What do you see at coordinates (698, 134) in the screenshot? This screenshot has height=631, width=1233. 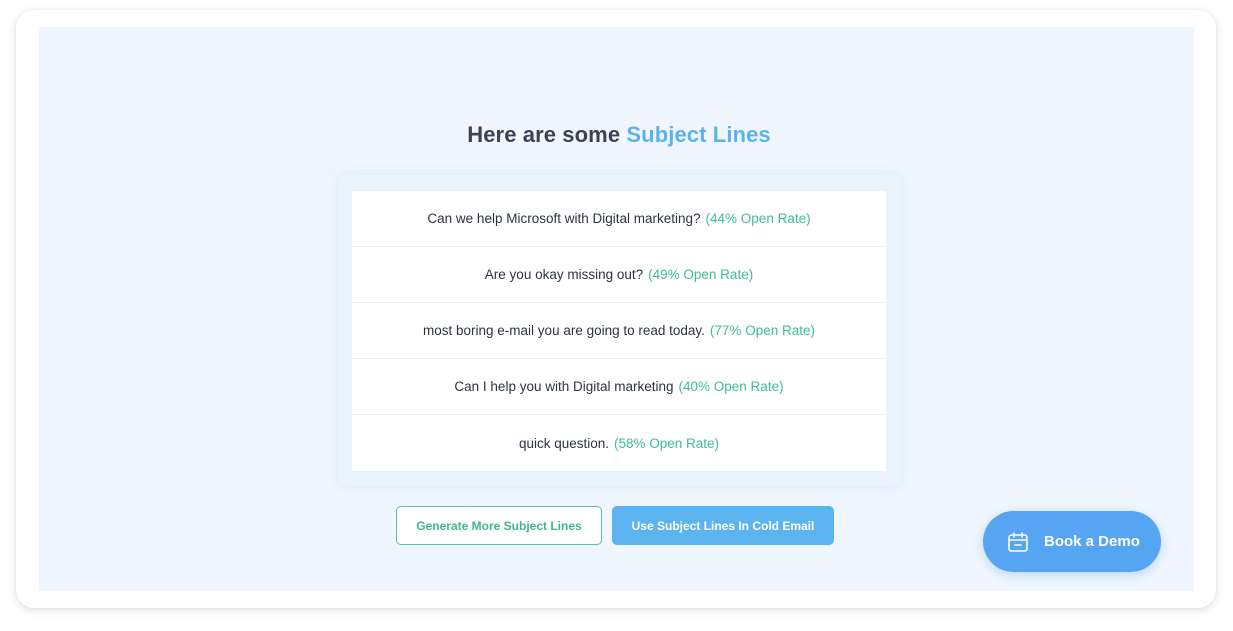 I see `page-title-accent: Subject Lines` at bounding box center [698, 134].